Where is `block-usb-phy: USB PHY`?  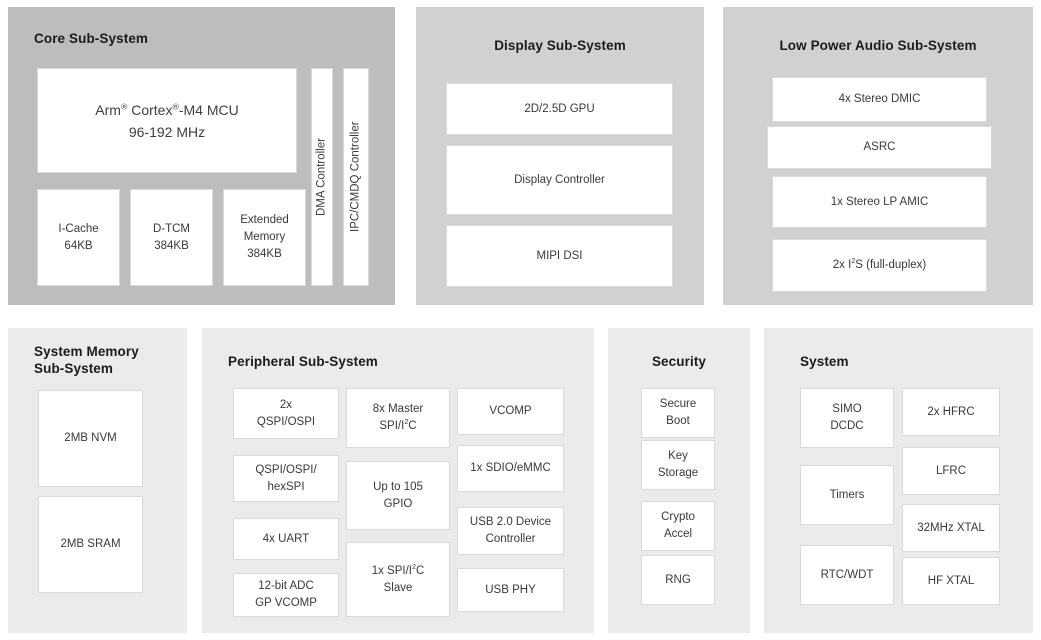 block-usb-phy: USB PHY is located at coordinates (510, 590).